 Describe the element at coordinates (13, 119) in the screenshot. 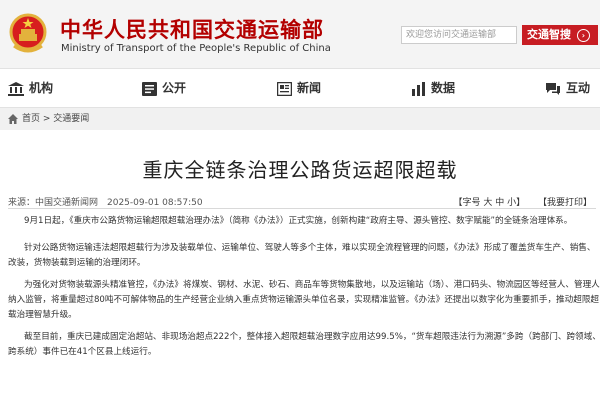

I see `home-icon` at that location.